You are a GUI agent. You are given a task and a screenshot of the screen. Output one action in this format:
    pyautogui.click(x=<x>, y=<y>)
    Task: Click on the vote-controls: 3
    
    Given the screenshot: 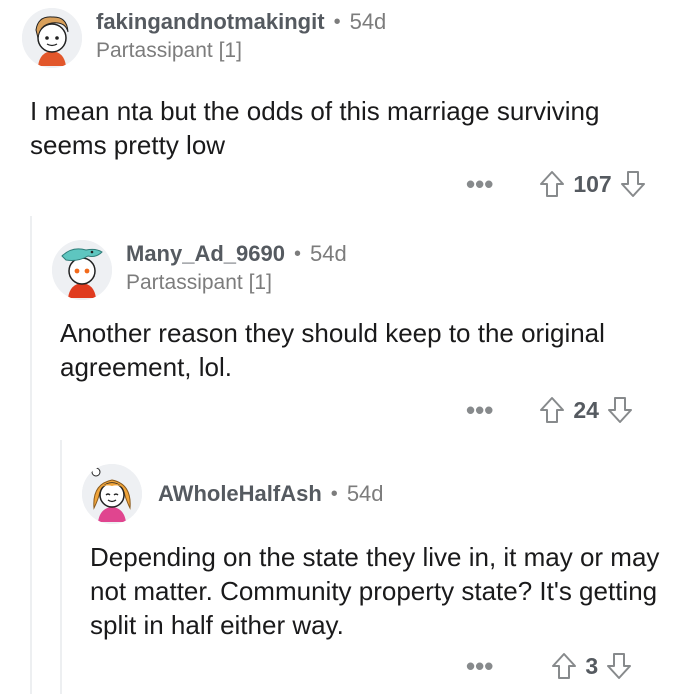 What is the action you would take?
    pyautogui.click(x=591, y=666)
    